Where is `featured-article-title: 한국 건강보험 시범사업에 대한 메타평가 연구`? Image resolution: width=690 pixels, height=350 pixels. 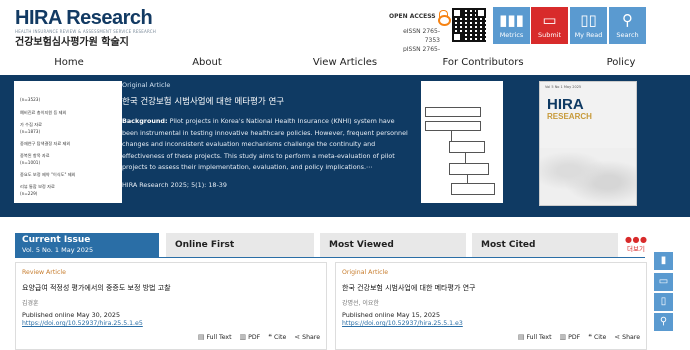 featured-article-title: 한국 건강보험 시범사업에 대한 메타평가 연구 is located at coordinates (267, 101).